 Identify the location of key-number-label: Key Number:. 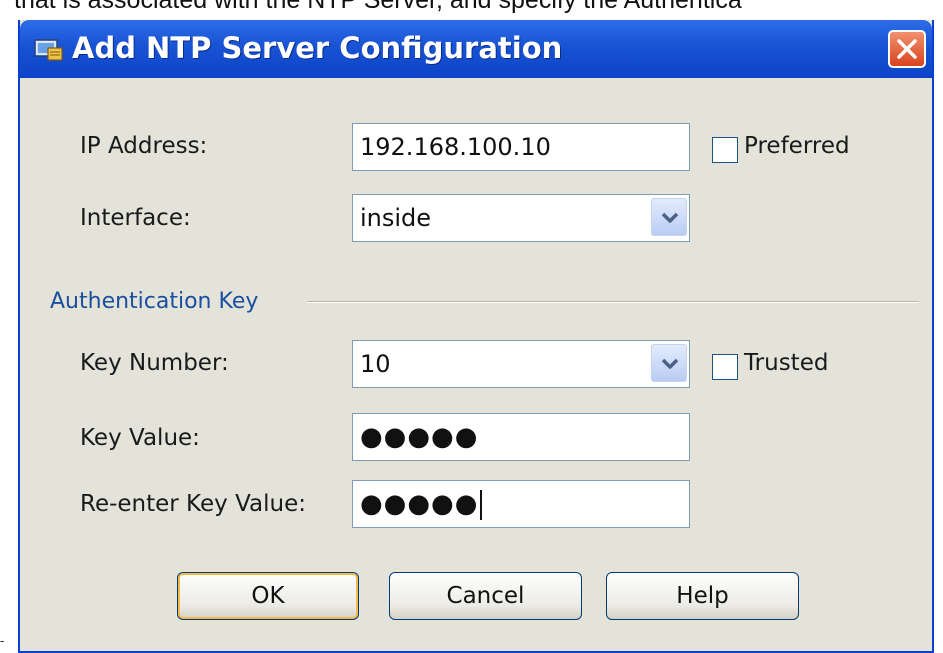
(154, 363).